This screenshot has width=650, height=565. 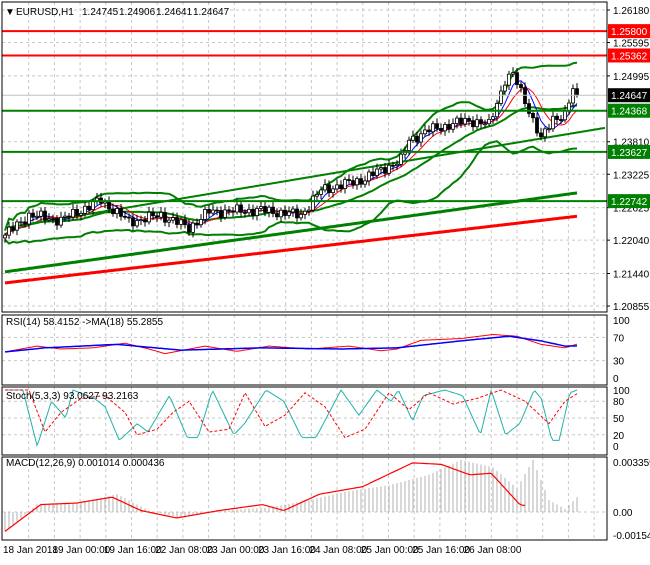 I want to click on stoch-tick-label: 0, so click(x=616, y=447).